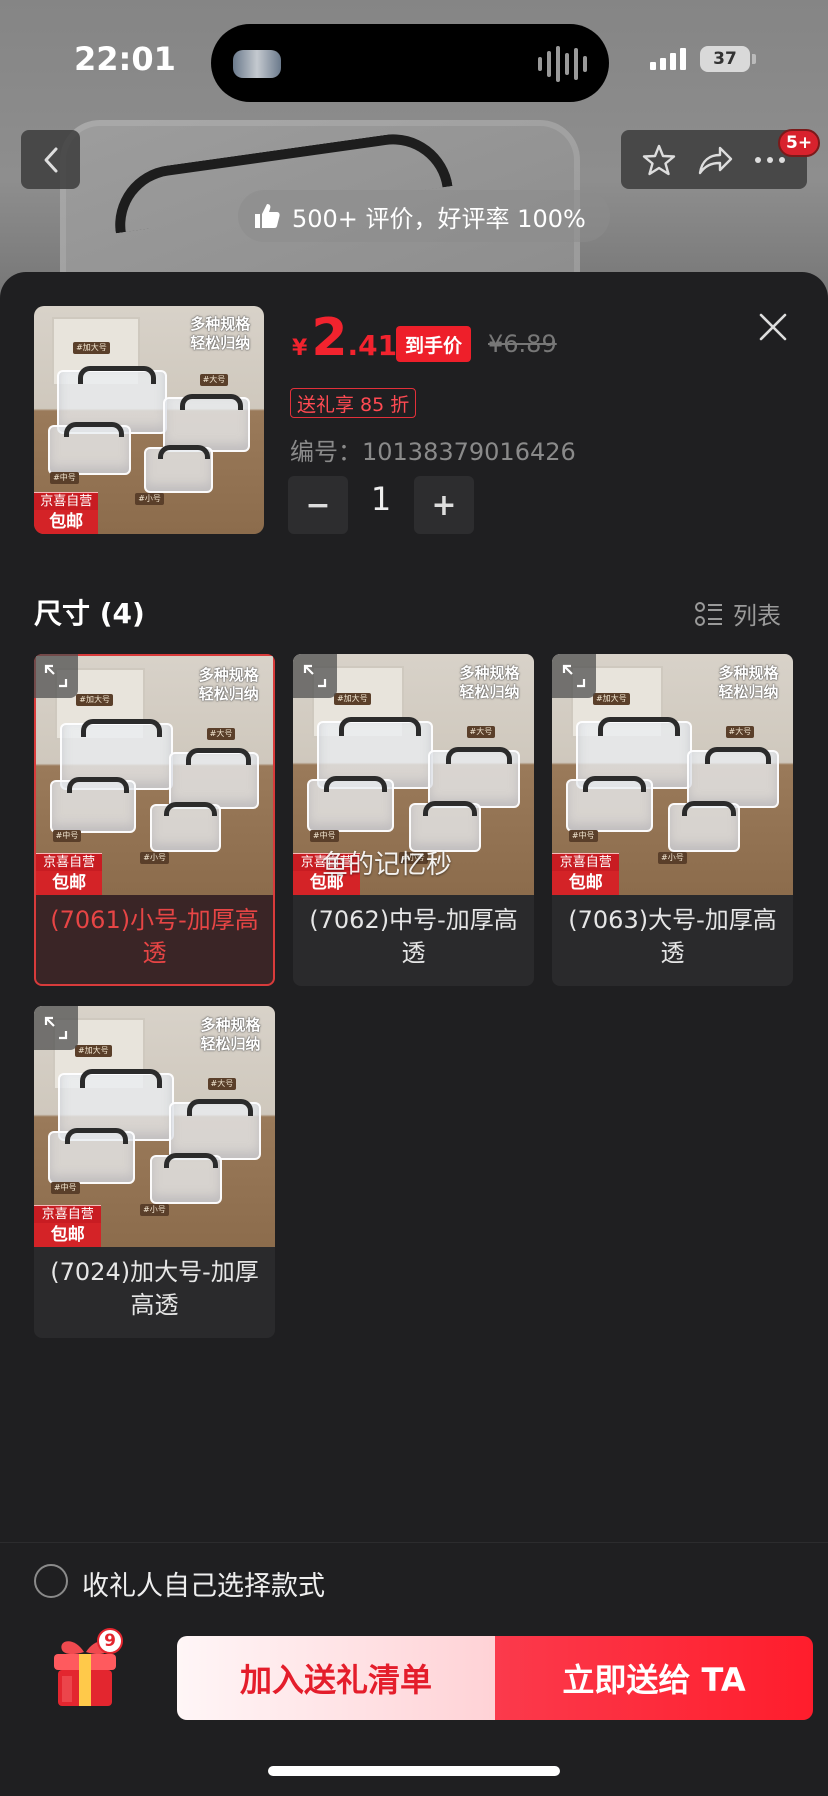 This screenshot has height=1796, width=828. What do you see at coordinates (414, 1771) in the screenshot?
I see `home-indicator` at bounding box center [414, 1771].